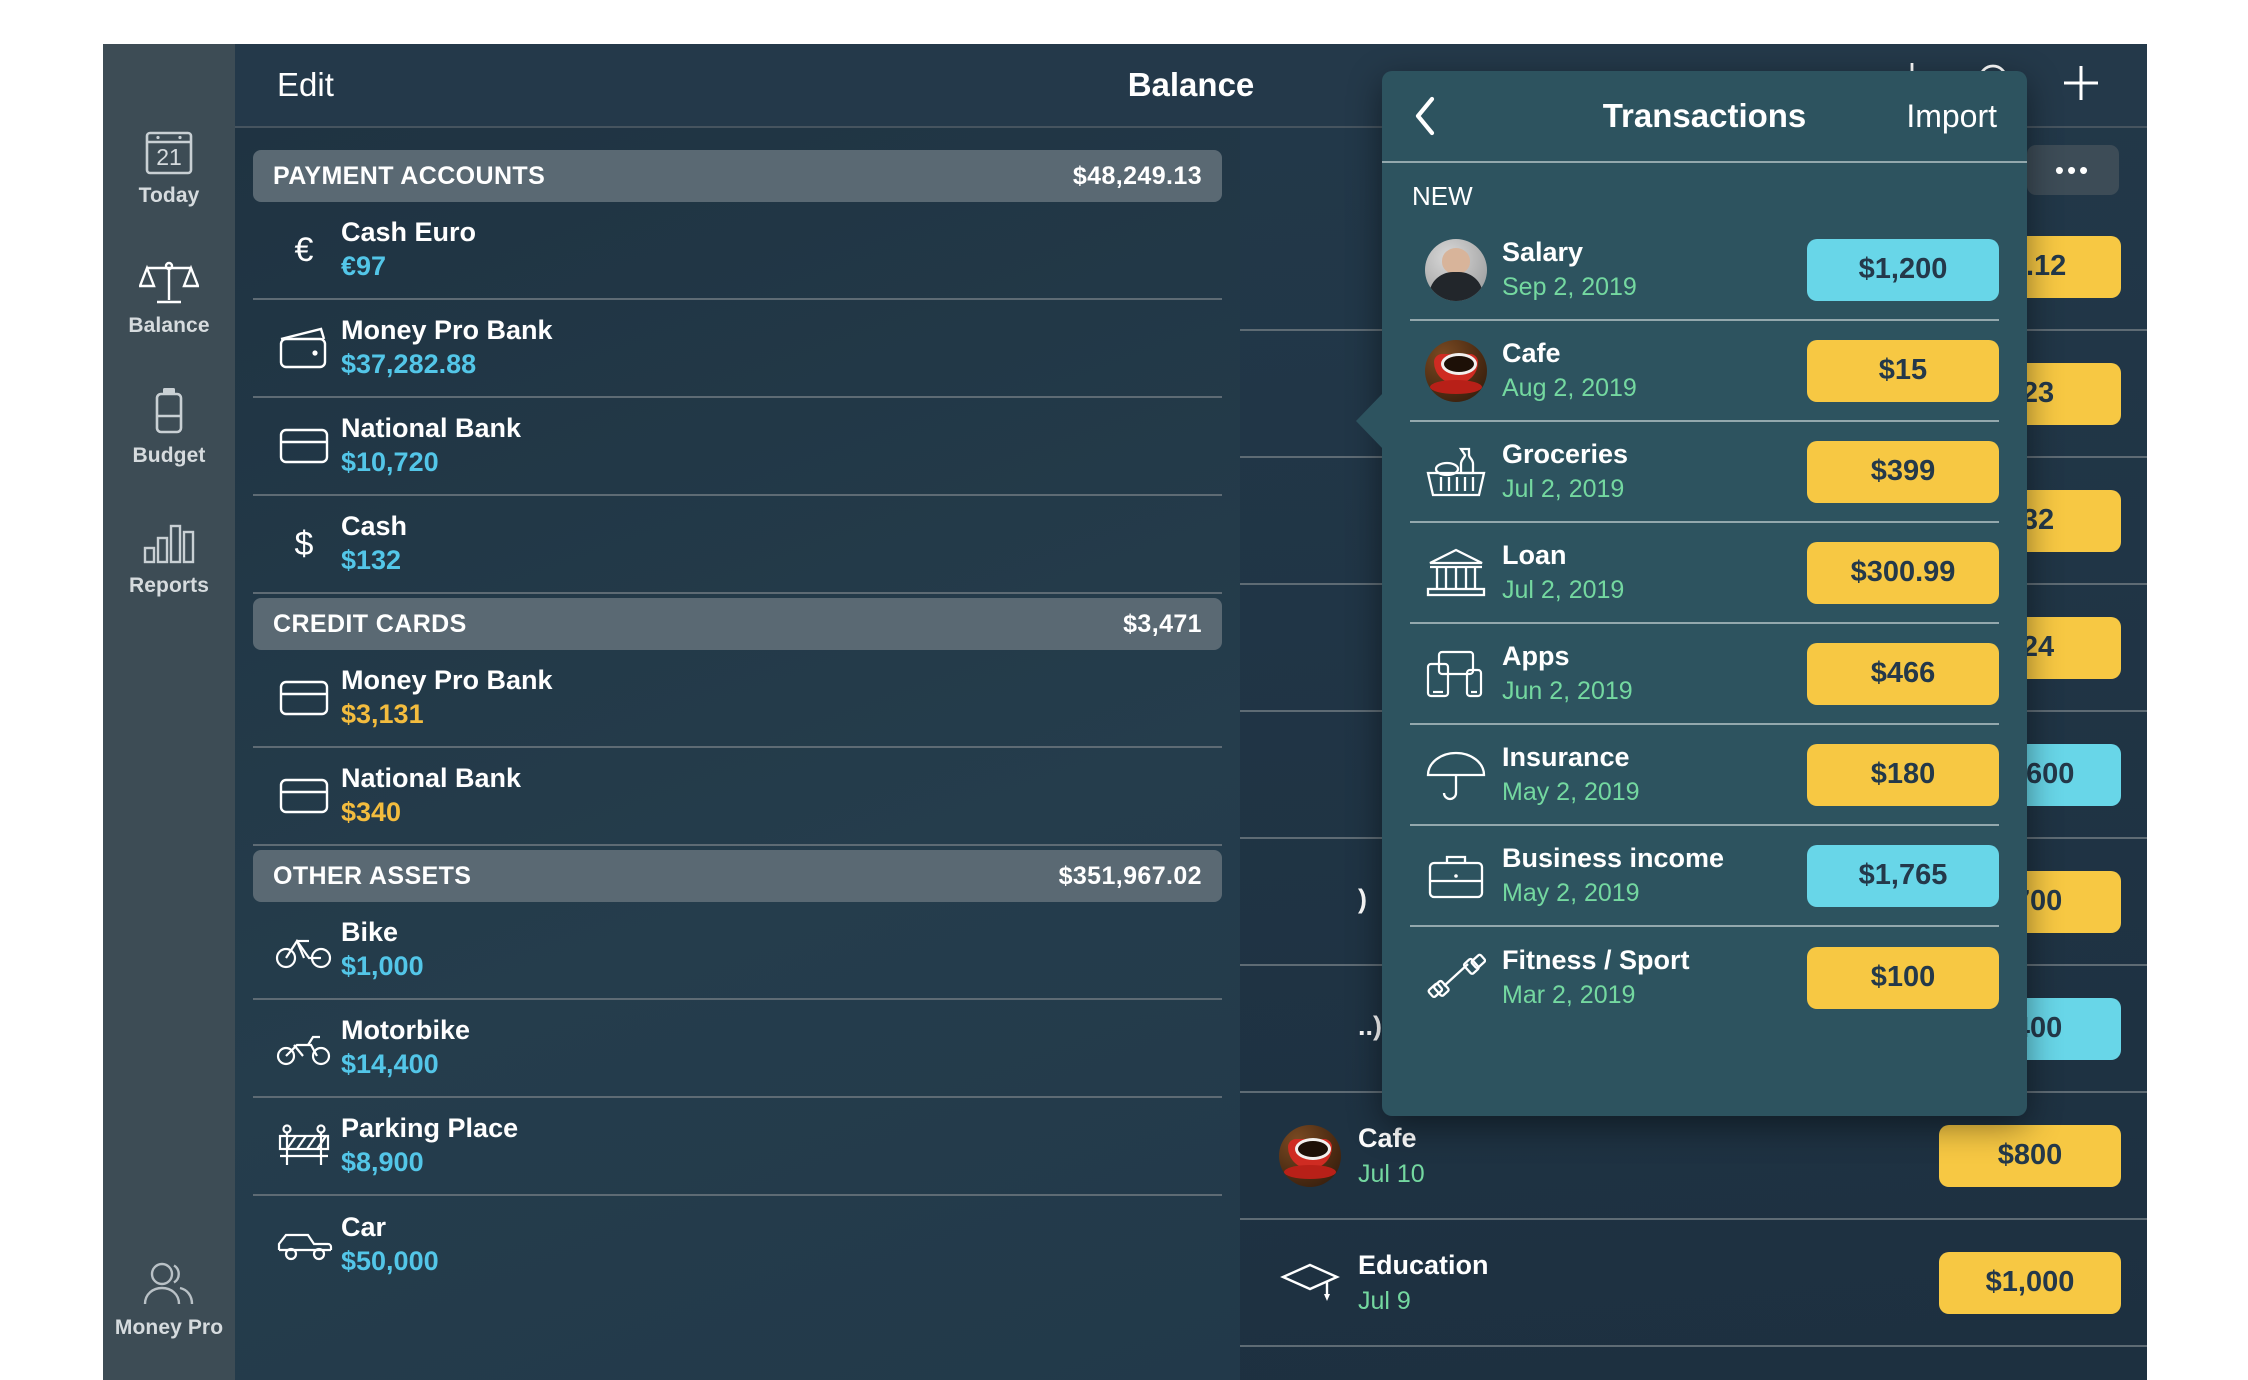 The height and width of the screenshot is (1380, 2248). Describe the element at coordinates (1442, 196) in the screenshot. I see `popup-section-label: NEW` at that location.